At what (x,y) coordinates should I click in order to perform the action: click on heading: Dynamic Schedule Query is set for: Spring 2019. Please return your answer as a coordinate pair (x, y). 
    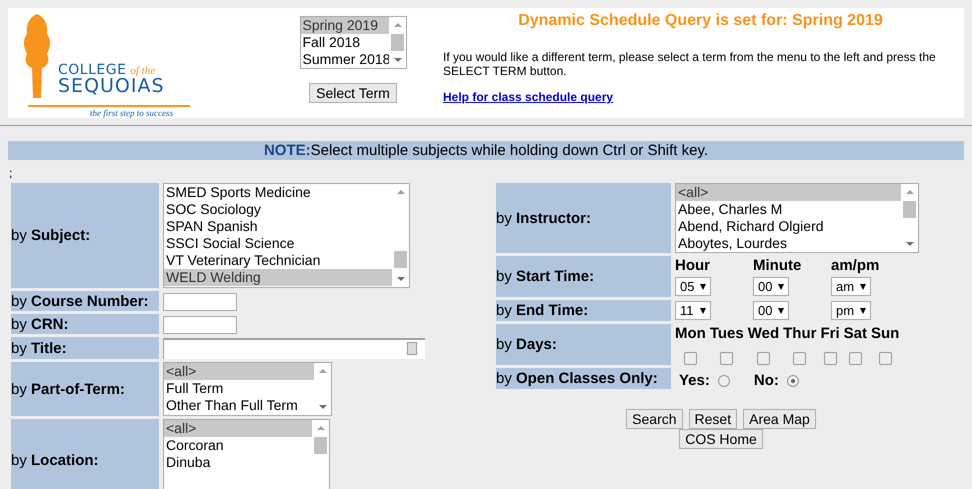
    Looking at the image, I should click on (700, 21).